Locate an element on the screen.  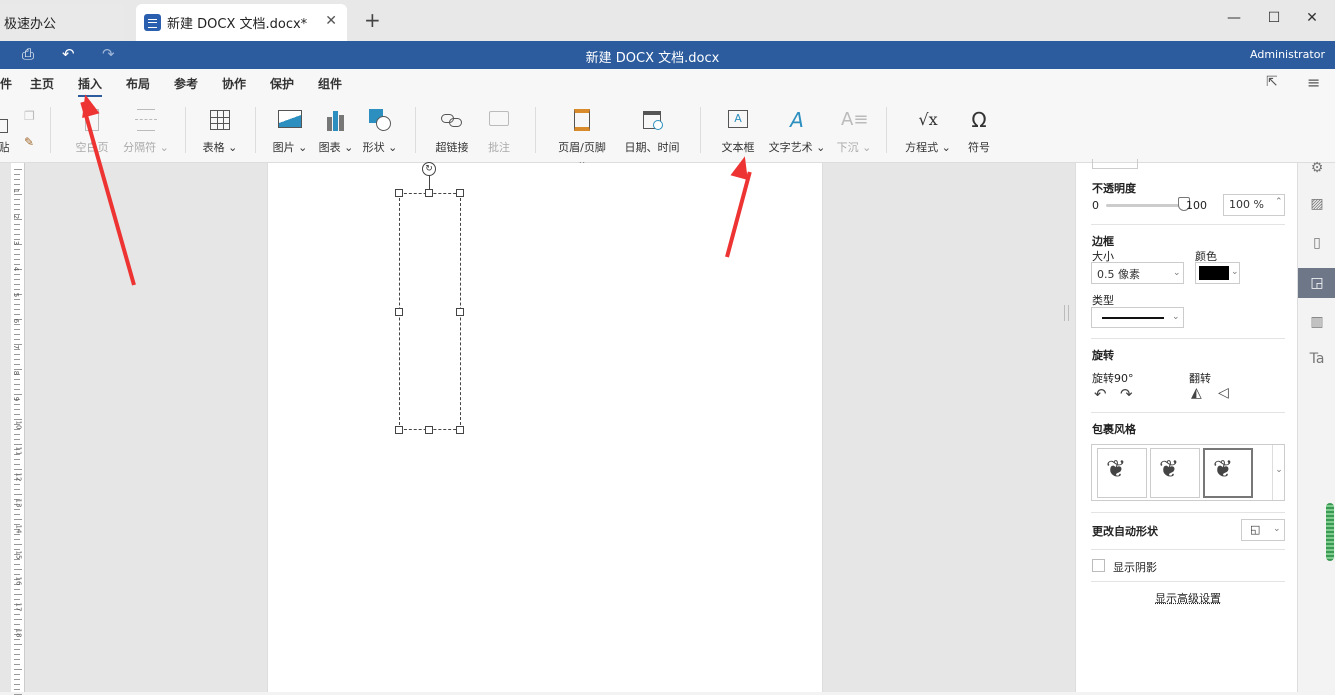
menu-protect: 保护 is located at coordinates (282, 83).